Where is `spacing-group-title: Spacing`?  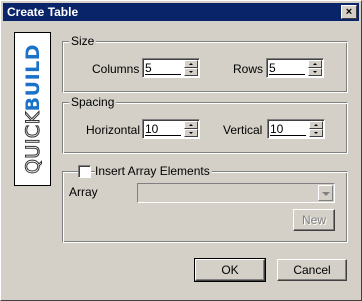 spacing-group-title: Spacing is located at coordinates (93, 102).